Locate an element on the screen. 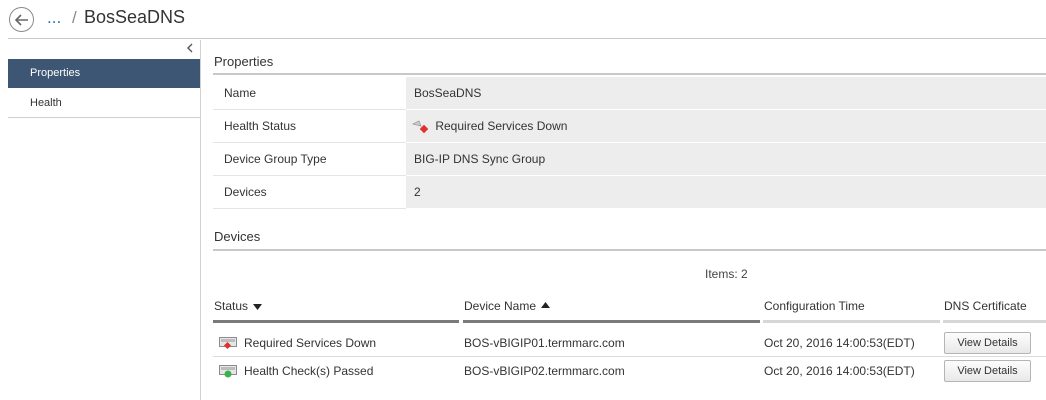  column-header-status: Status is located at coordinates (238, 306).